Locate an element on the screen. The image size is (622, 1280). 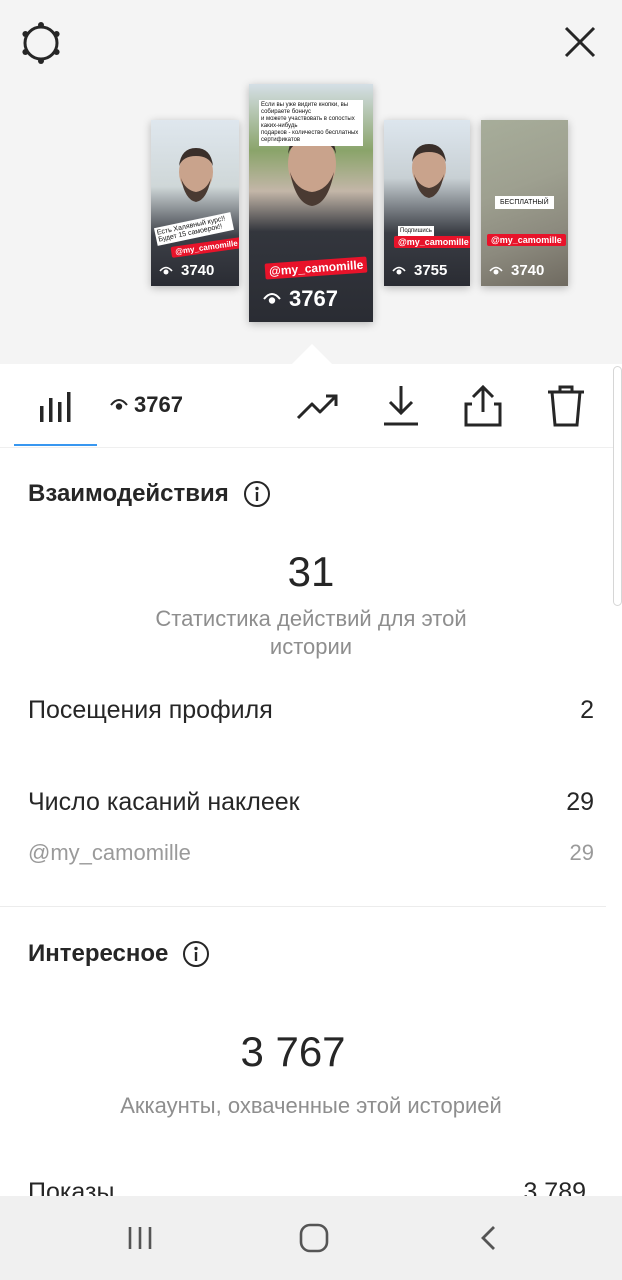
settings-button is located at coordinates (41, 43).